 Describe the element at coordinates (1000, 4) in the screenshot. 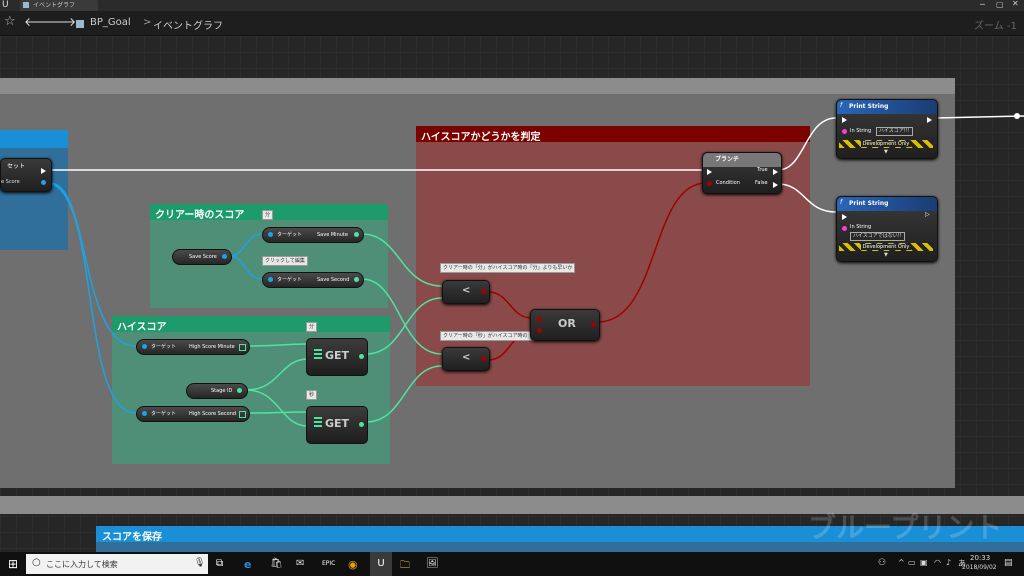

I see `maximize-button: ▢` at that location.